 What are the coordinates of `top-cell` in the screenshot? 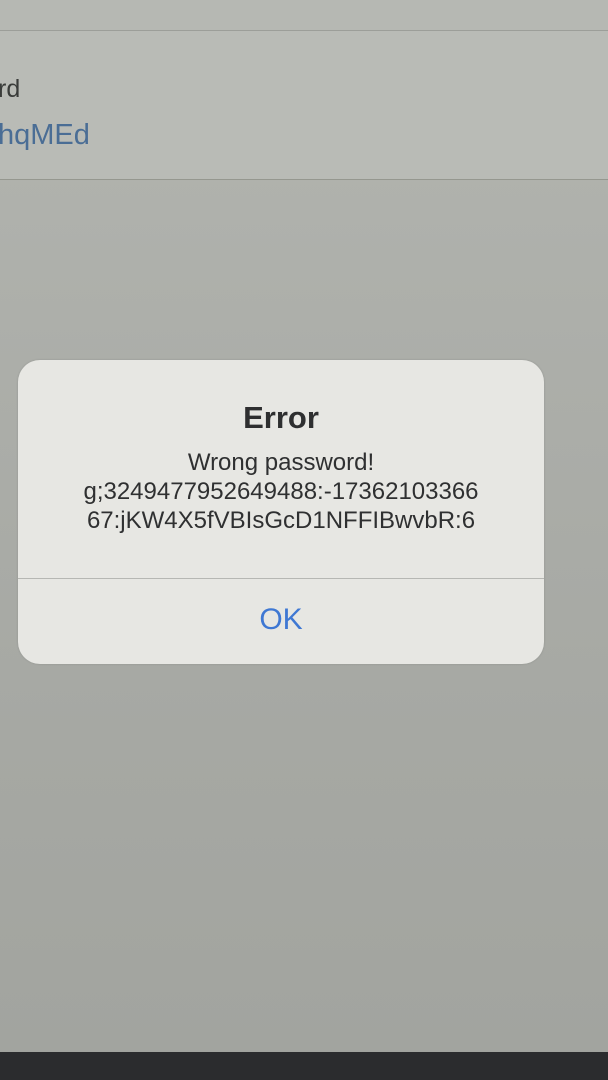 It's located at (304, 15).